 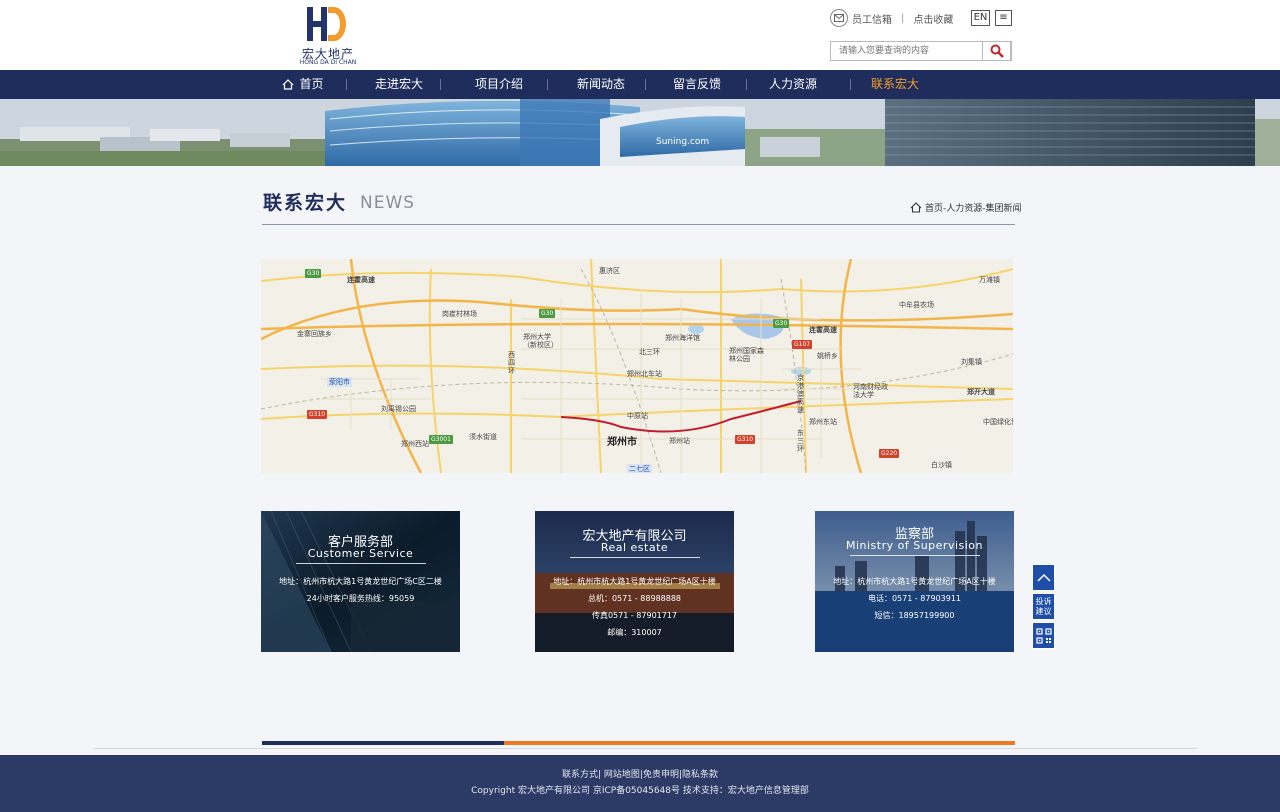 What do you see at coordinates (980, 18) in the screenshot?
I see `language-button: EN` at bounding box center [980, 18].